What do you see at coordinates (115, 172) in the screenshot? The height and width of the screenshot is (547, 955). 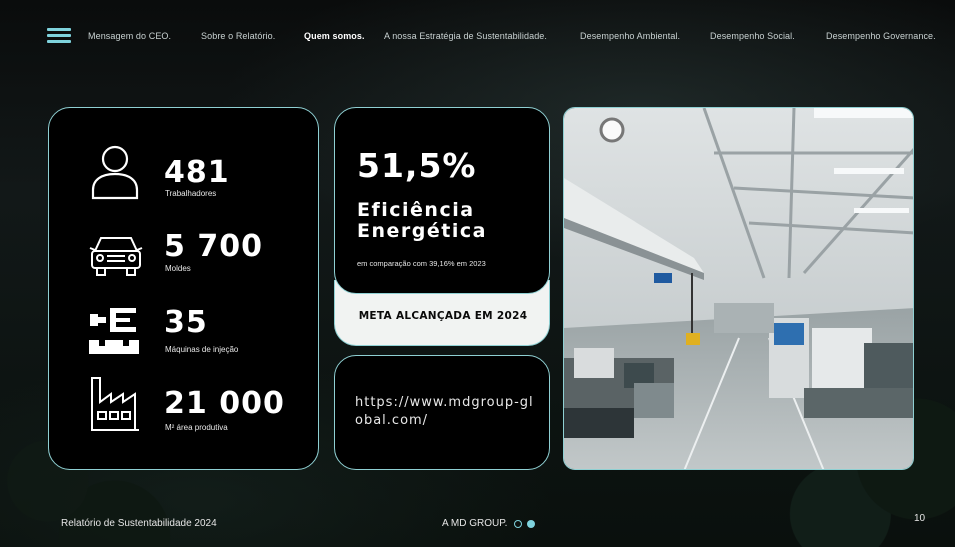 I see `person-icon` at bounding box center [115, 172].